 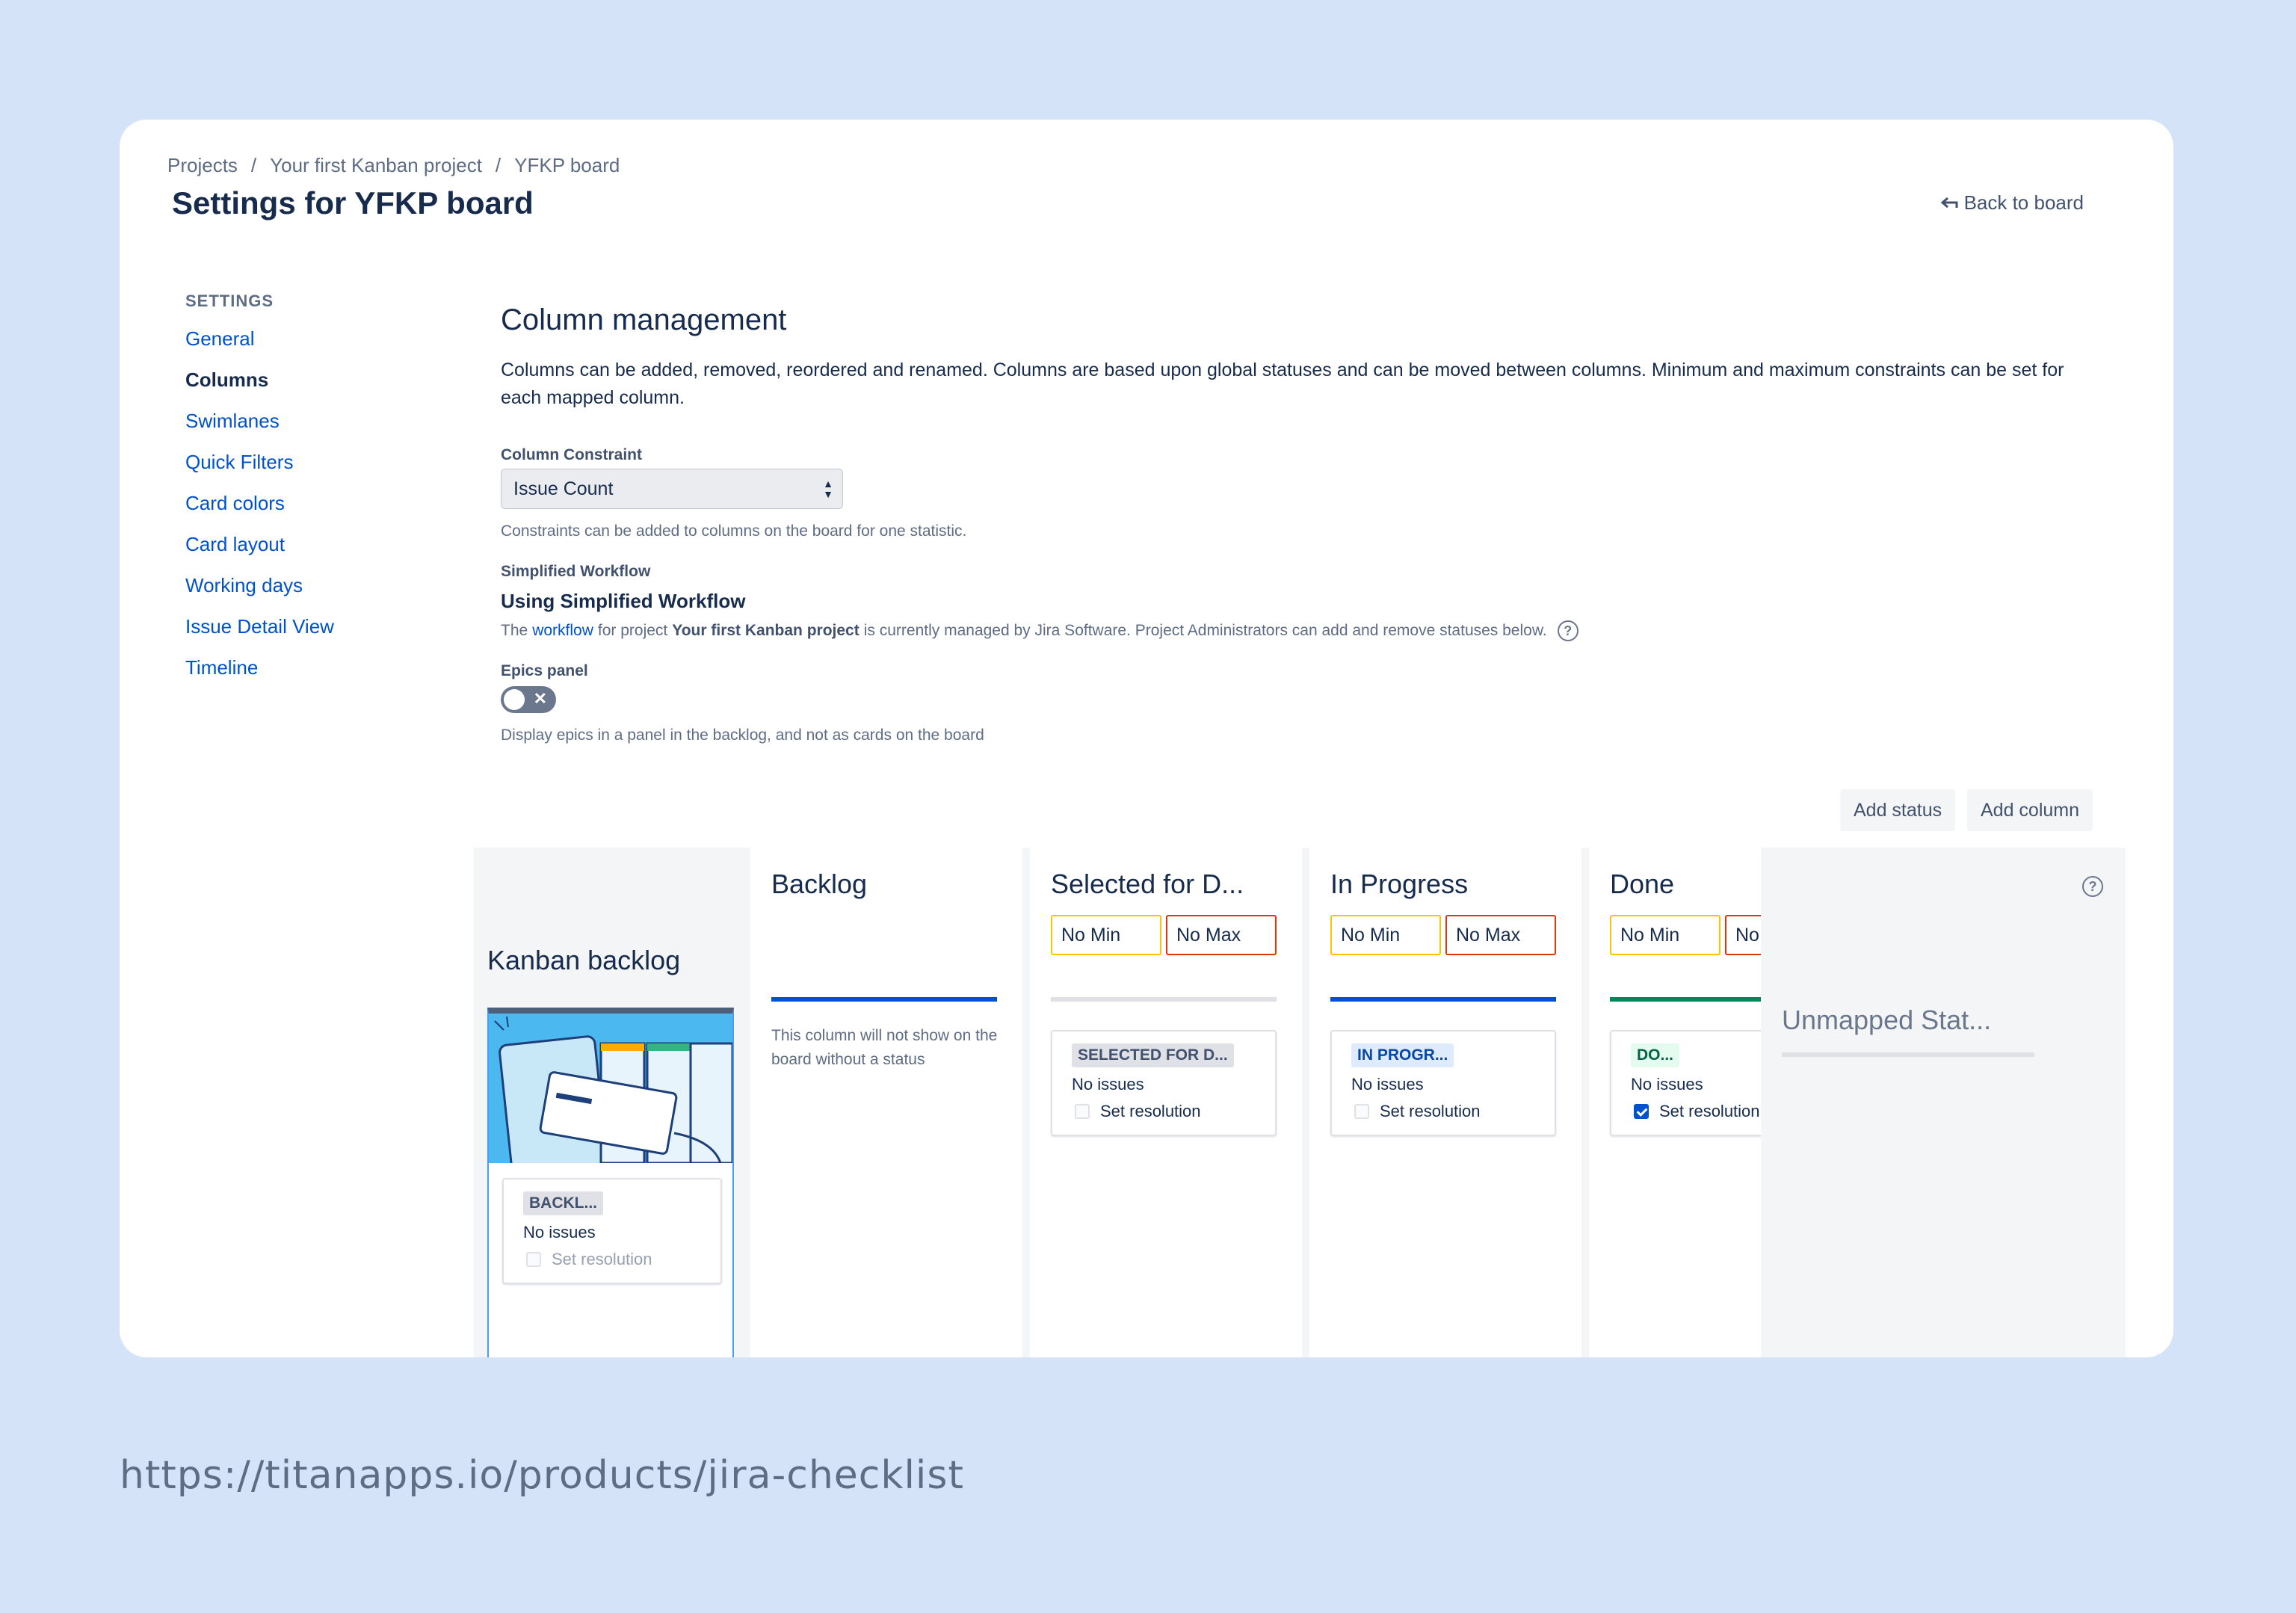 I want to click on add-status-button: Add status, so click(x=1898, y=810).